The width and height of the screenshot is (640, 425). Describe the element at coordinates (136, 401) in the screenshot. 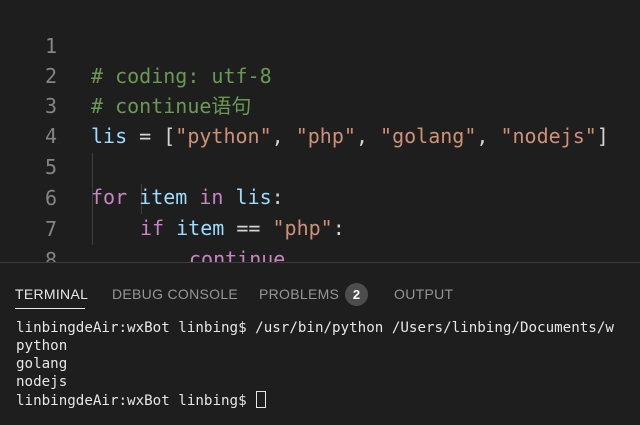

I see `terminal-prompt: linbingdeAir:wxBot linbing$` at that location.